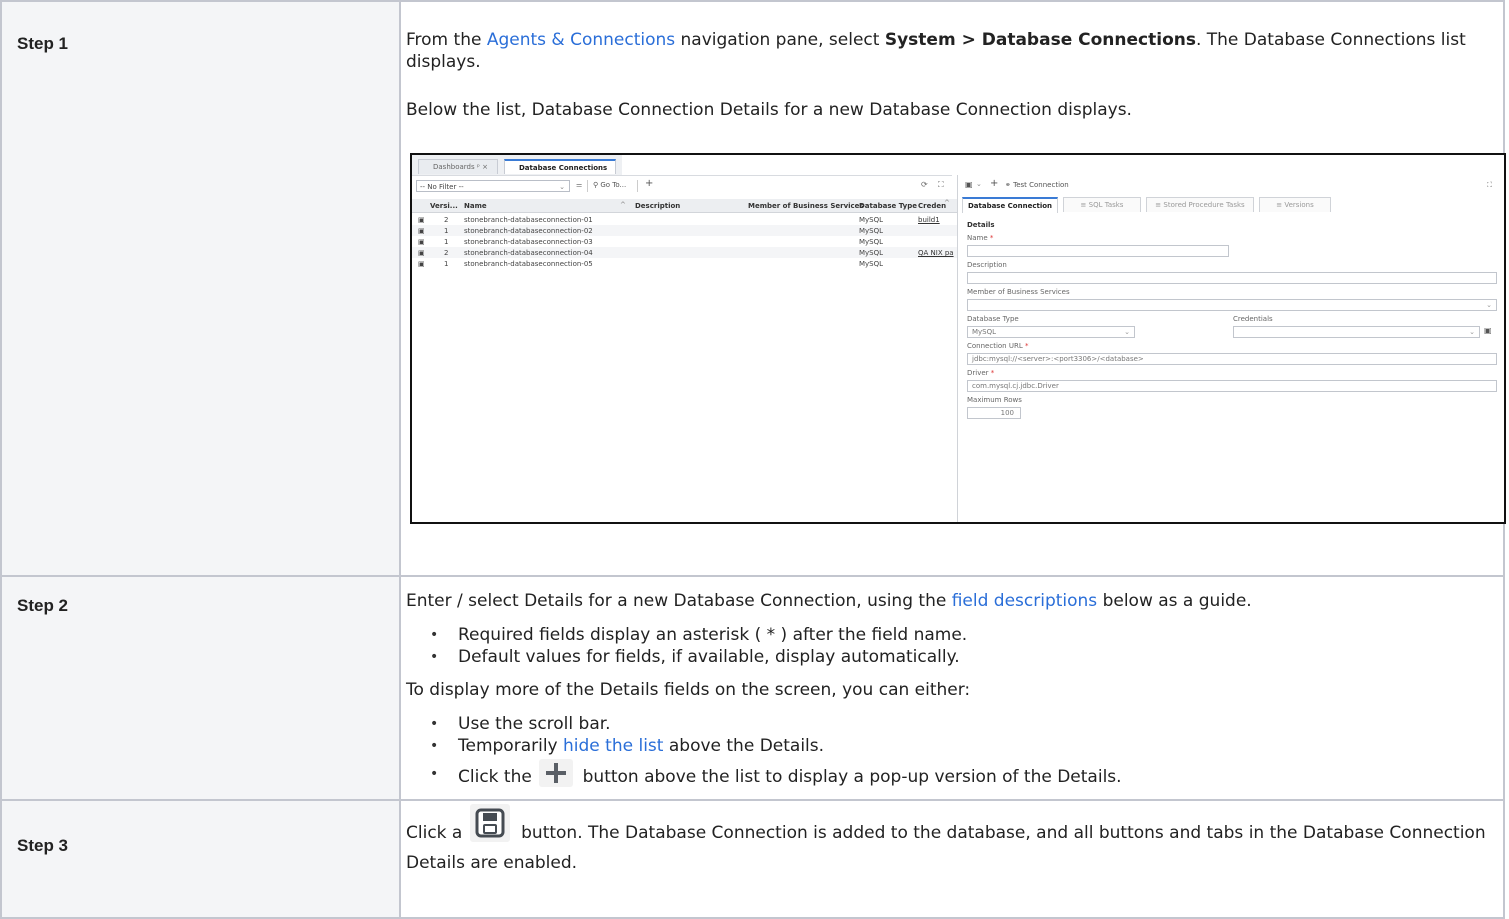  I want to click on credentials-select: ⌄, so click(1356, 332).